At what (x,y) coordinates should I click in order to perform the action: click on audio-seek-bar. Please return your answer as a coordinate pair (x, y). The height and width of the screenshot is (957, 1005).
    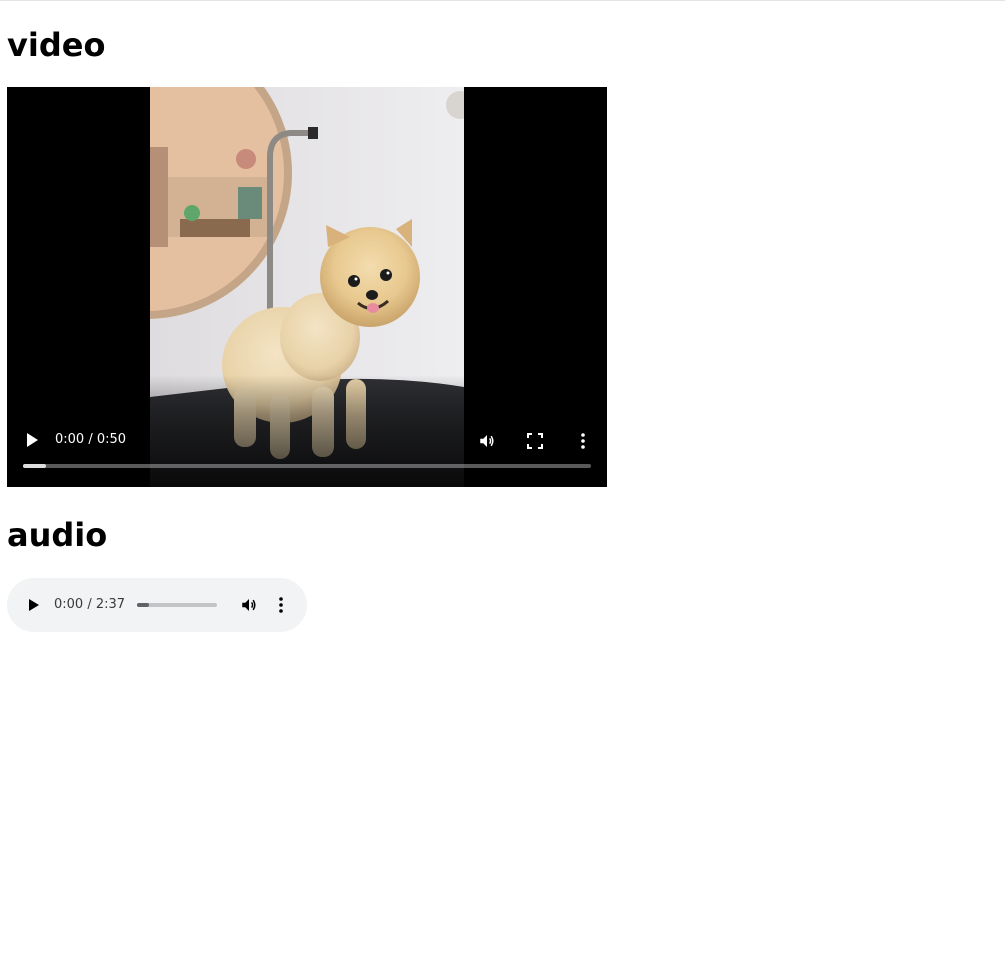
    Looking at the image, I should click on (177, 605).